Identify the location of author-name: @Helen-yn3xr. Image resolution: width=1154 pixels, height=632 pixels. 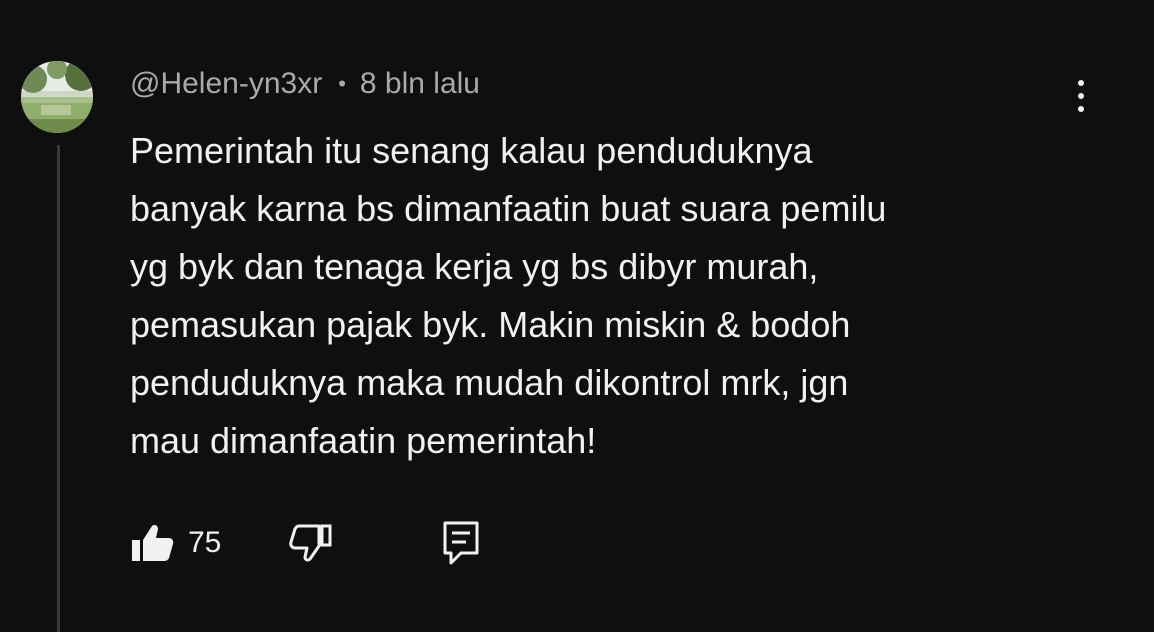
(226, 84).